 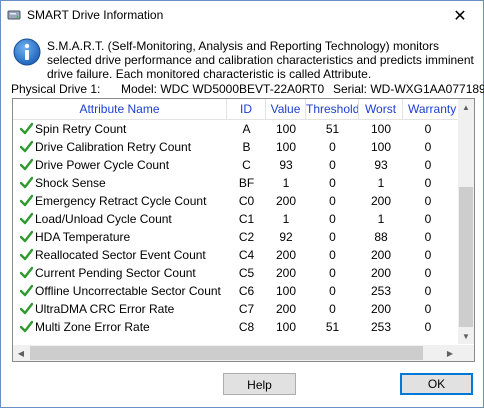 What do you see at coordinates (381, 147) in the screenshot?
I see `cell-worst: 100` at bounding box center [381, 147].